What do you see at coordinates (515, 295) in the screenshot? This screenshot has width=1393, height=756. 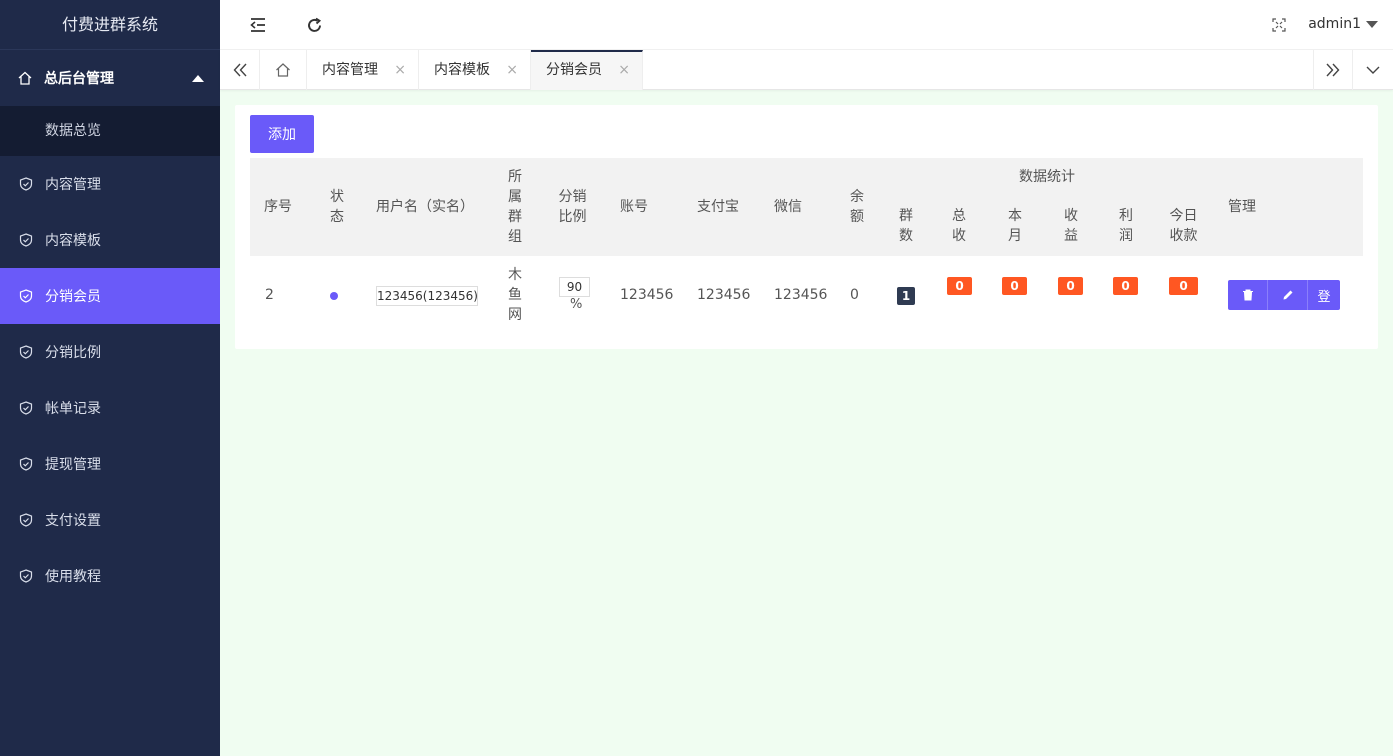 I see `cell-group: 木鱼网` at bounding box center [515, 295].